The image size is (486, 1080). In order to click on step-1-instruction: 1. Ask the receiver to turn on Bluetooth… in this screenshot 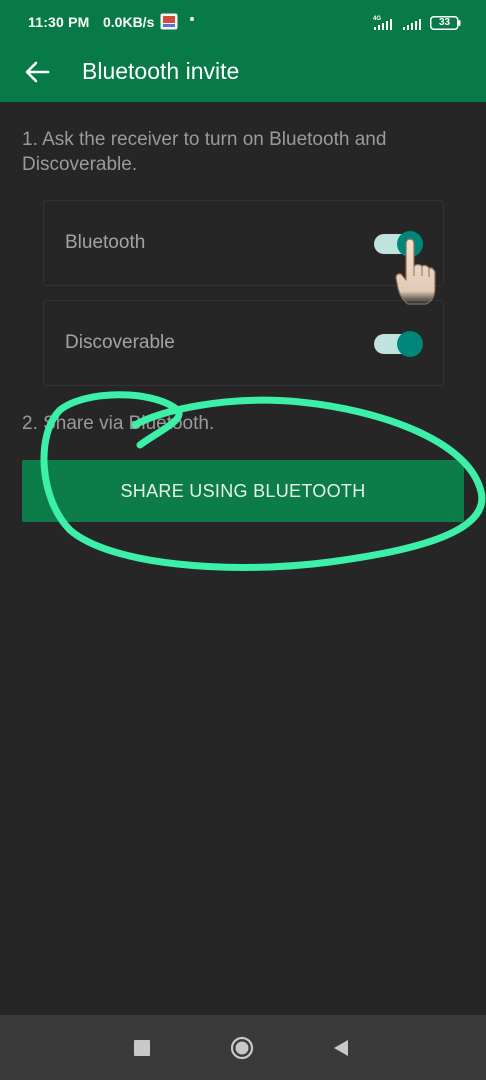, I will do `click(204, 152)`.